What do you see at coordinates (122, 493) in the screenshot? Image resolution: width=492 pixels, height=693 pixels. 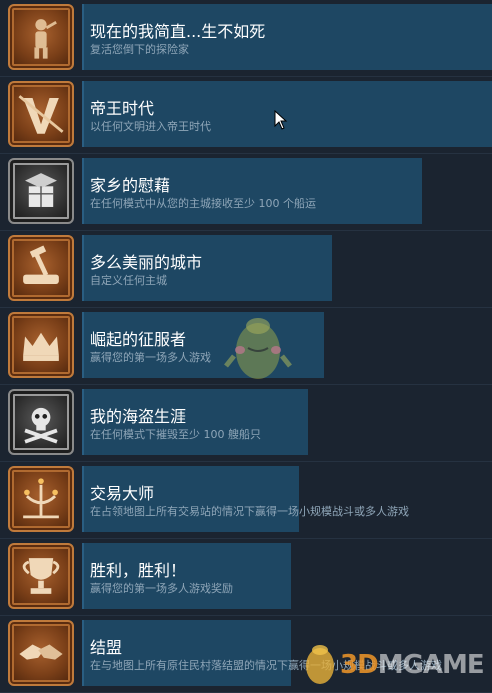 I see `achievement-title: 交易大师` at bounding box center [122, 493].